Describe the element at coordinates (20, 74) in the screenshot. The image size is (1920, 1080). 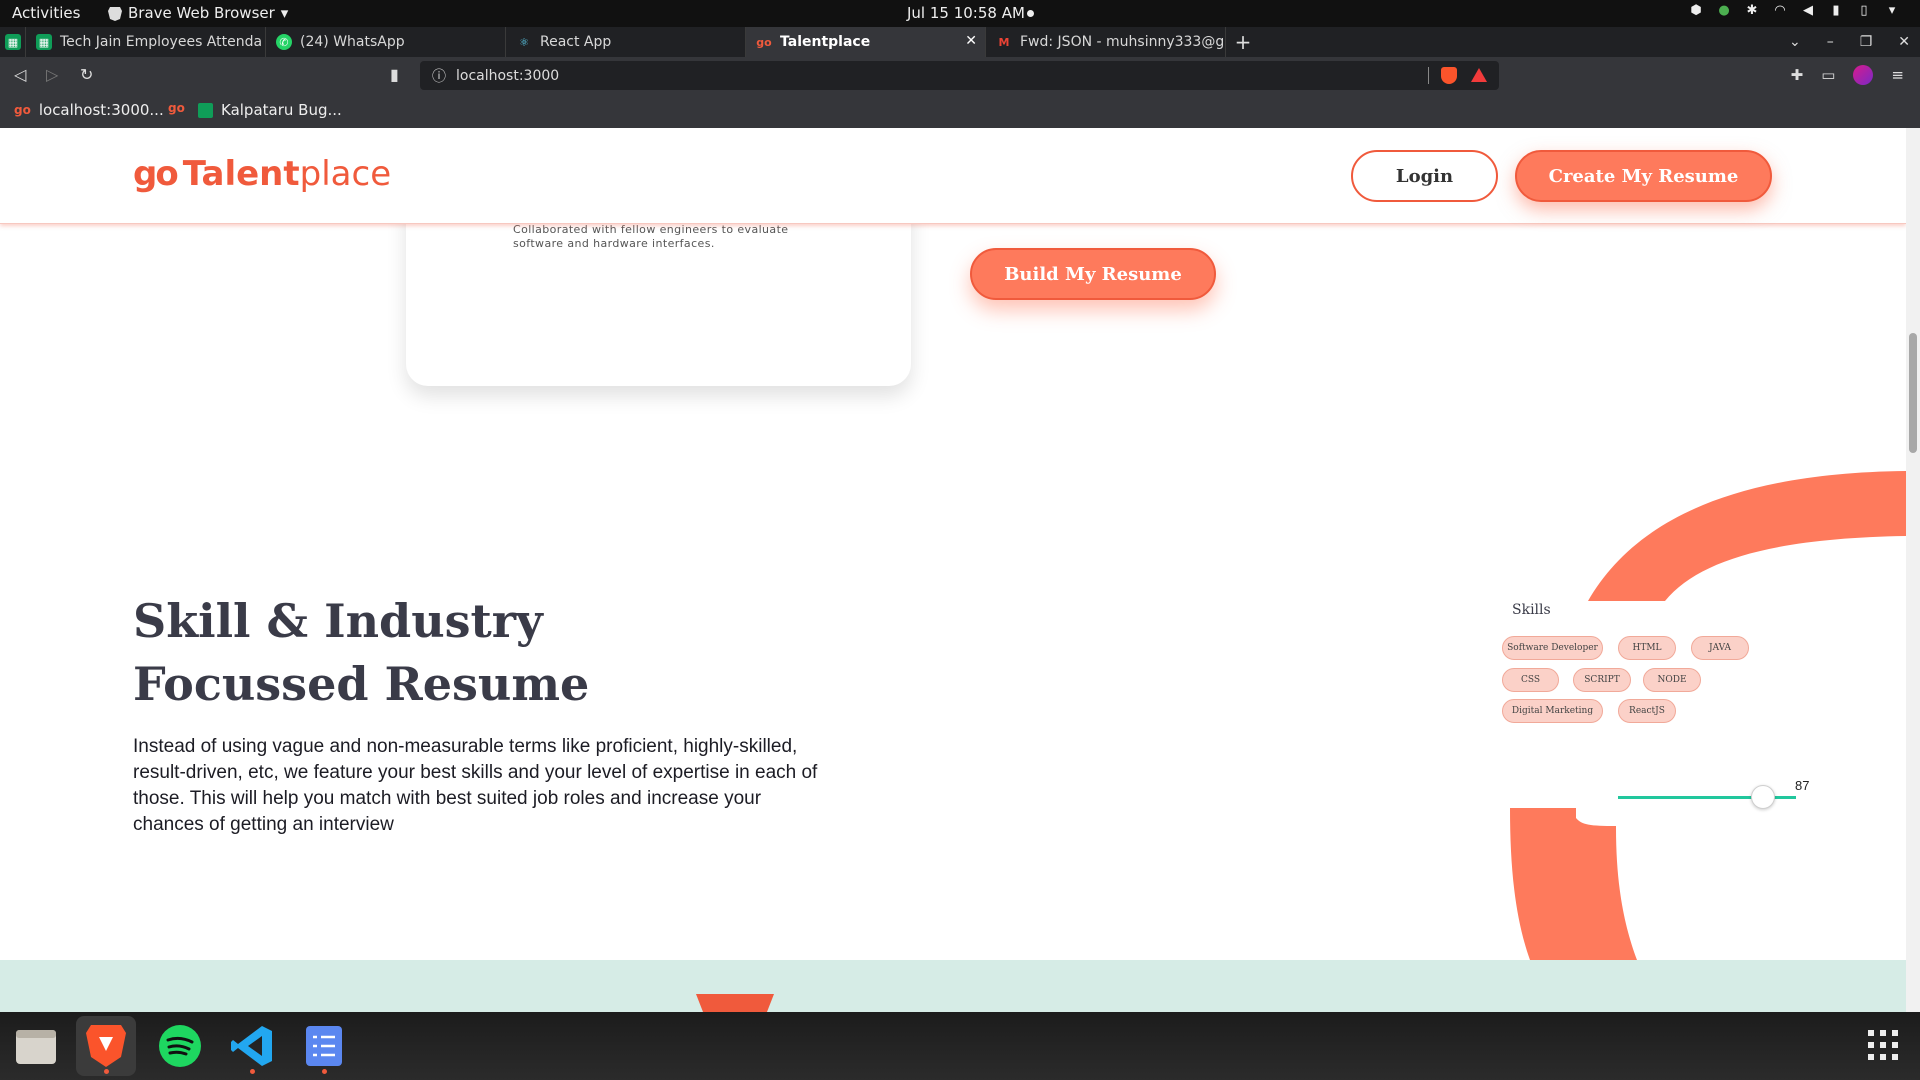
I see `back-icon: ◁` at that location.